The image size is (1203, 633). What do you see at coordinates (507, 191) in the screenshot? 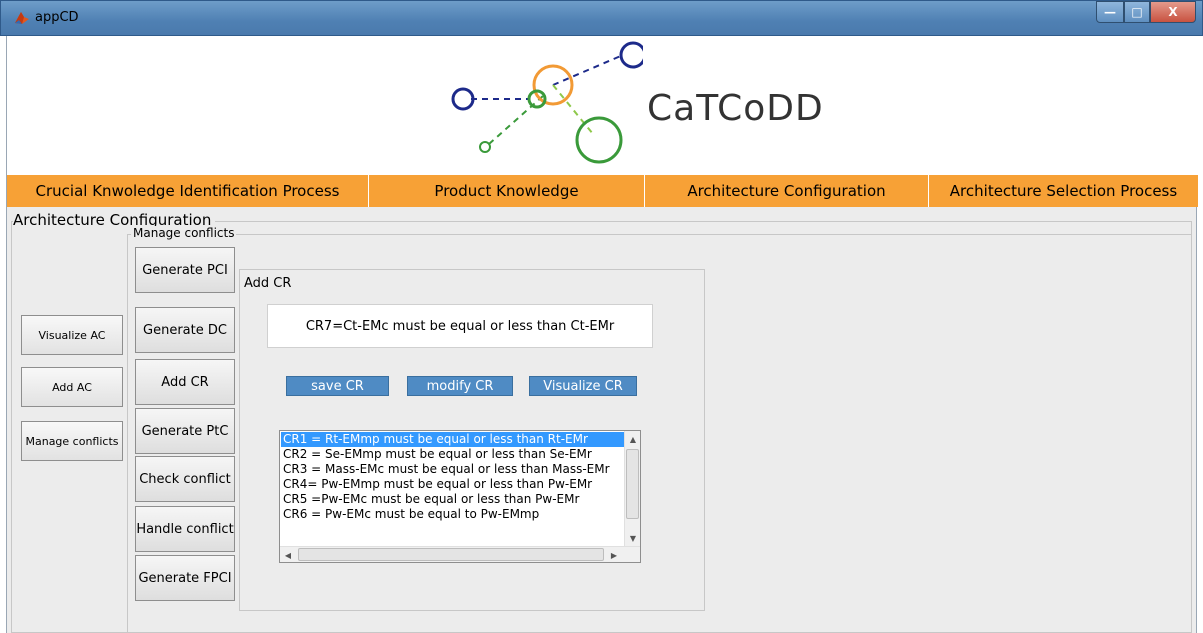
I see `menu-item-product-knowledge: Product Knowledge` at bounding box center [507, 191].